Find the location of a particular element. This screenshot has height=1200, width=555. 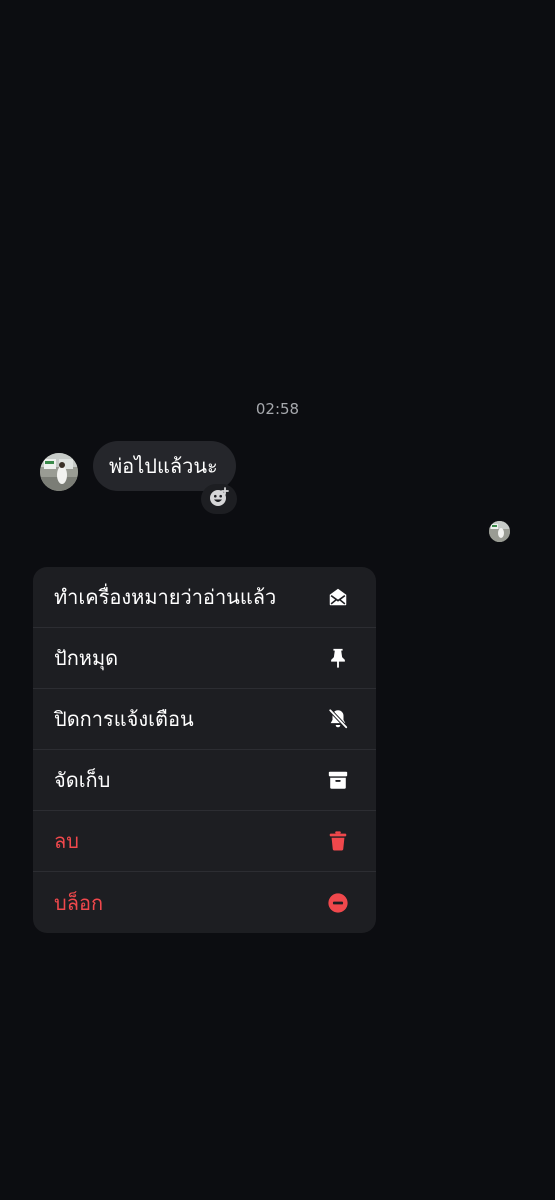

trash-icon is located at coordinates (338, 841).